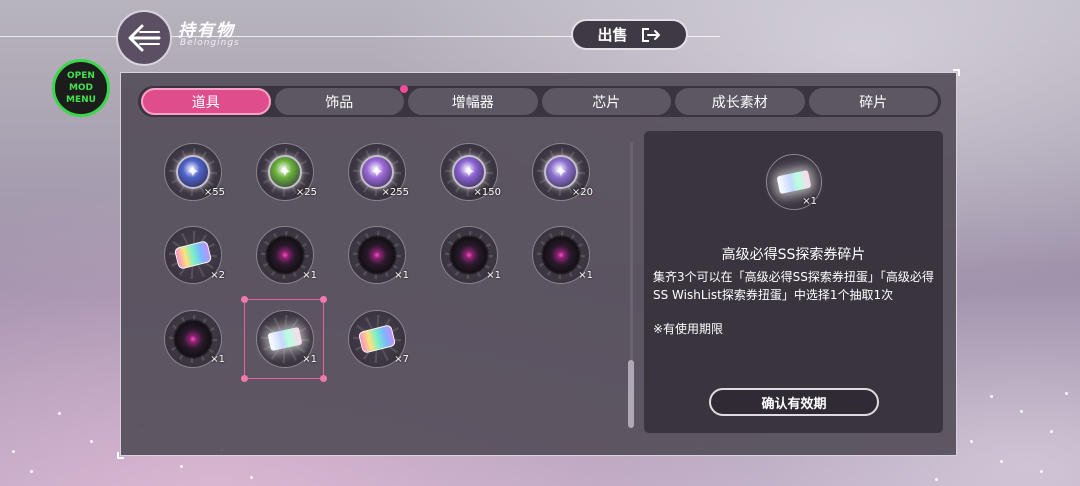 The width and height of the screenshot is (1080, 486). What do you see at coordinates (214, 192) in the screenshot?
I see `item-count: ×55` at bounding box center [214, 192].